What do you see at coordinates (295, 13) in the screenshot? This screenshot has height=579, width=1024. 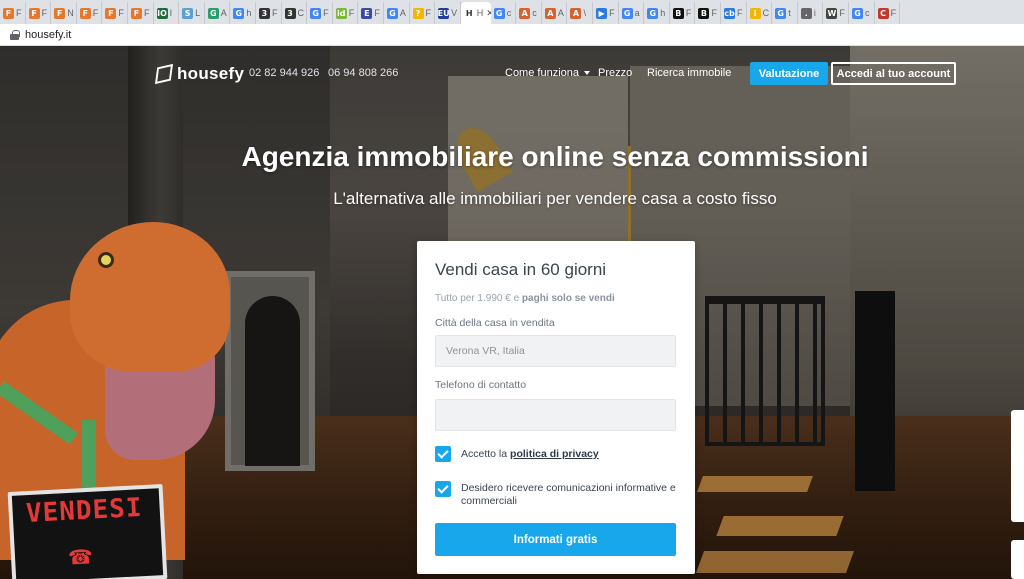 I see `browser-tab: 3C` at bounding box center [295, 13].